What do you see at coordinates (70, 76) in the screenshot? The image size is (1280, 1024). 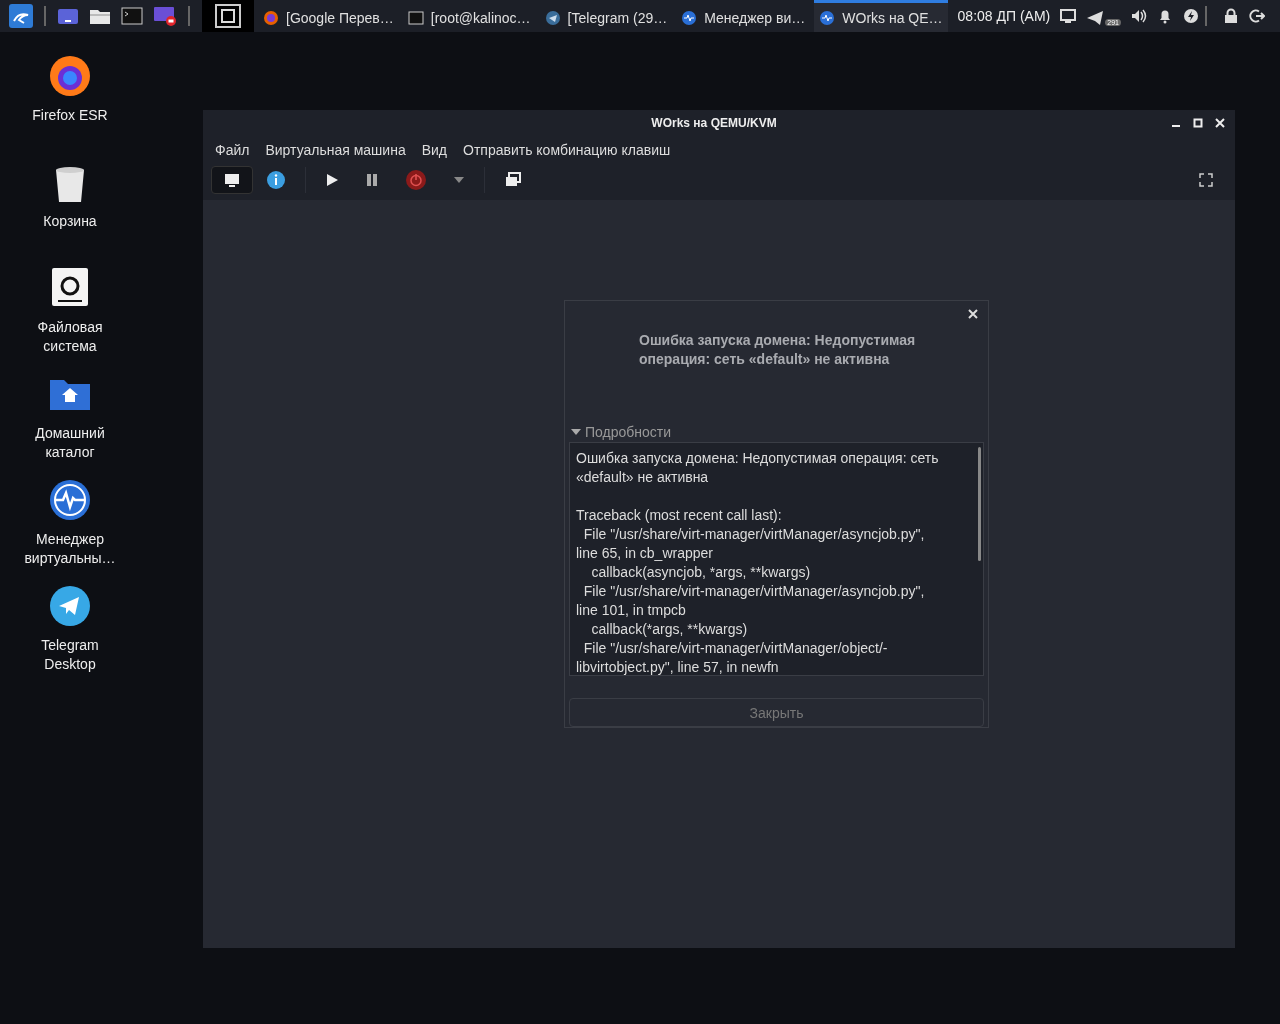 I see `firefox-icon` at bounding box center [70, 76].